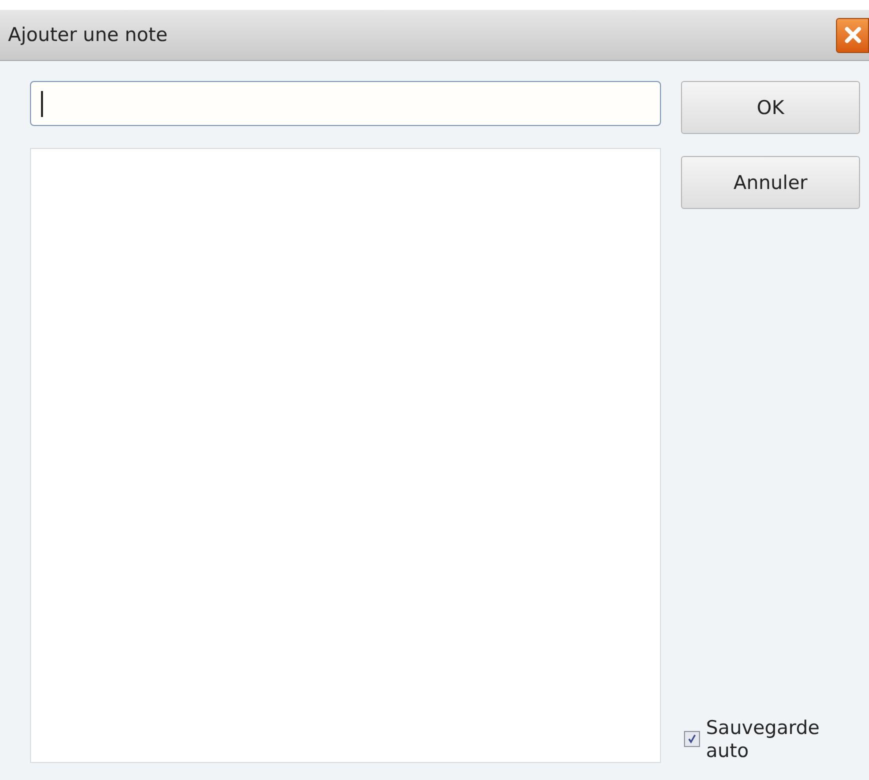 This screenshot has height=780, width=869. I want to click on close-button, so click(852, 35).